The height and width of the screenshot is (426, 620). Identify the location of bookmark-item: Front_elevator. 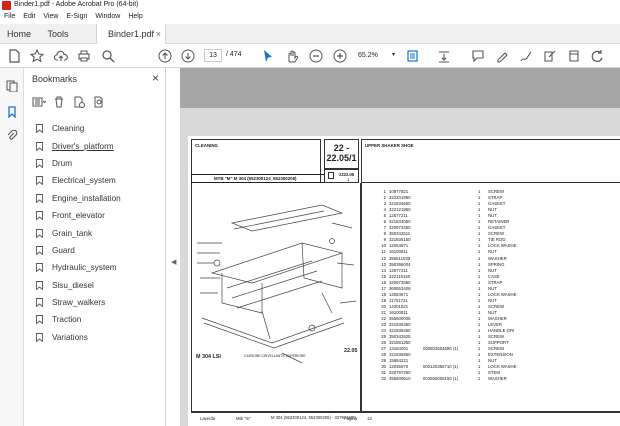
(78, 215).